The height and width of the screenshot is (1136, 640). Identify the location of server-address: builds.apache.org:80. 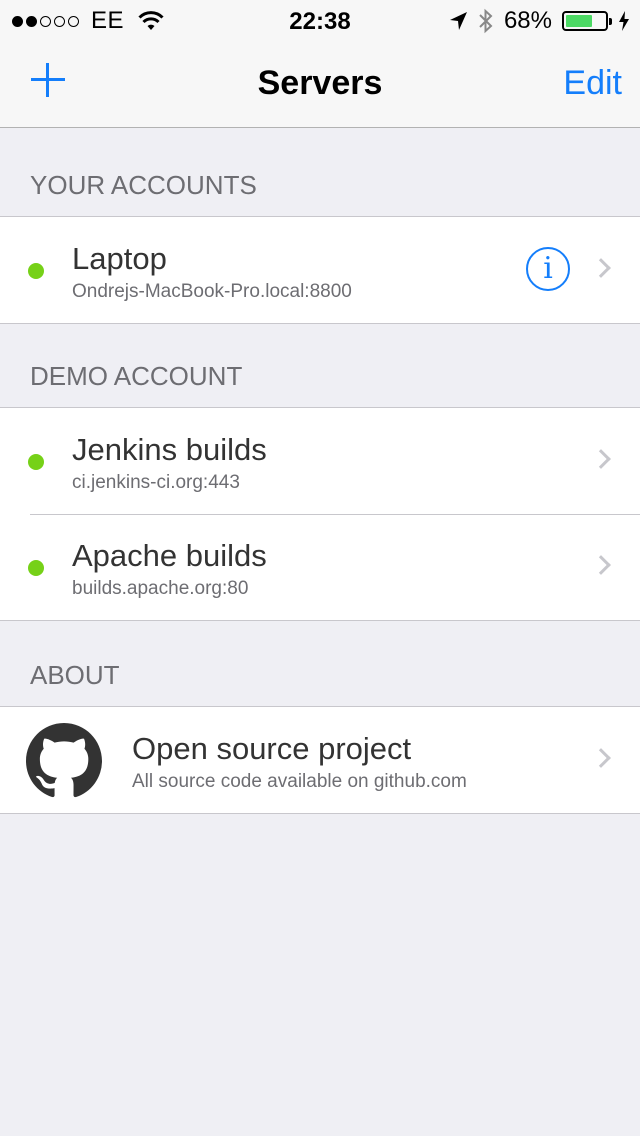
(160, 588).